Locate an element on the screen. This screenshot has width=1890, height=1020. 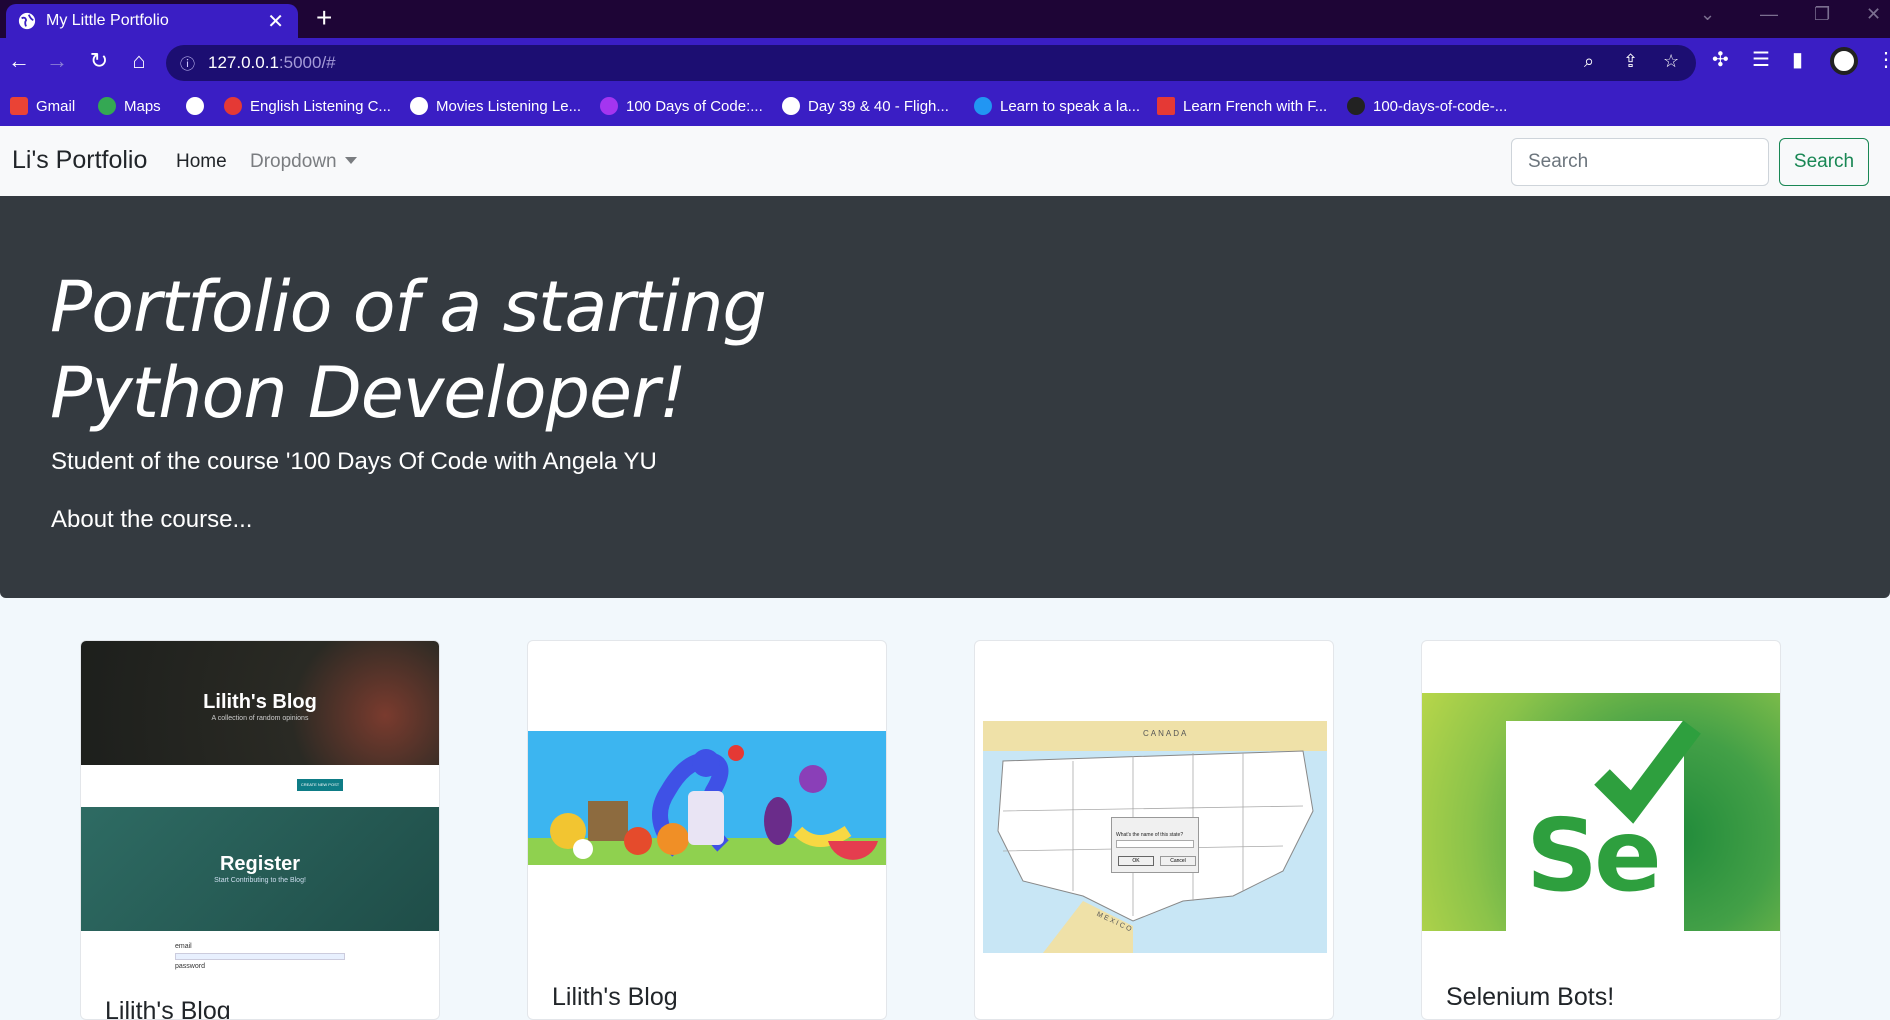
star-badge-icon is located at coordinates (1166, 106).